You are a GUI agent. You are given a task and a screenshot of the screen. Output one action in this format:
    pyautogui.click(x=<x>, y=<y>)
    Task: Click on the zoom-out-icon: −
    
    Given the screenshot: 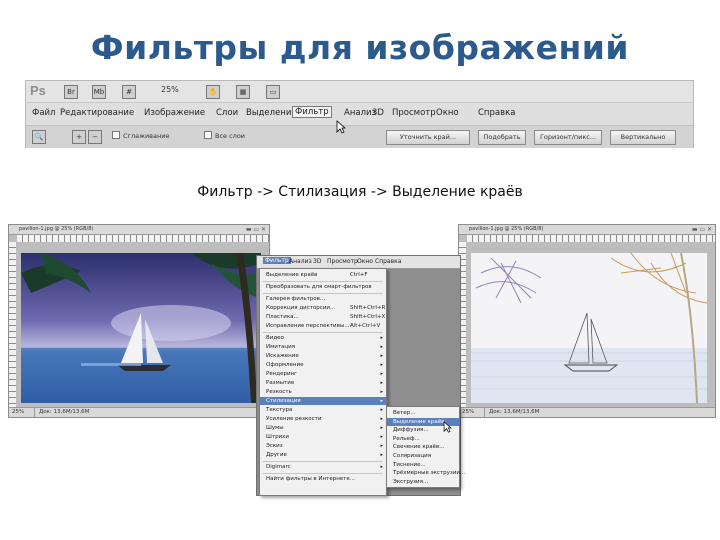 What is the action you would take?
    pyautogui.click(x=95, y=137)
    